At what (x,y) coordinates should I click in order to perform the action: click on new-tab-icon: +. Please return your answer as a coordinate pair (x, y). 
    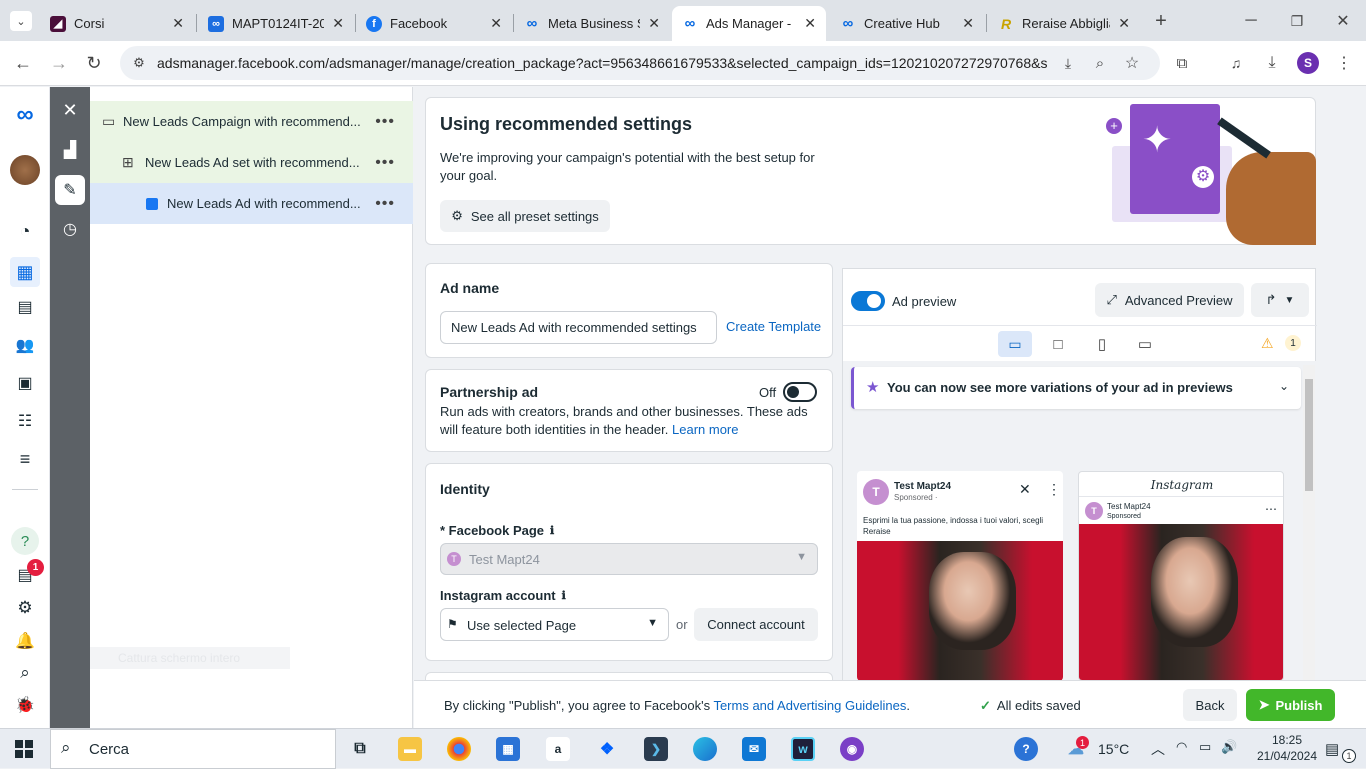
    Looking at the image, I should click on (1161, 21).